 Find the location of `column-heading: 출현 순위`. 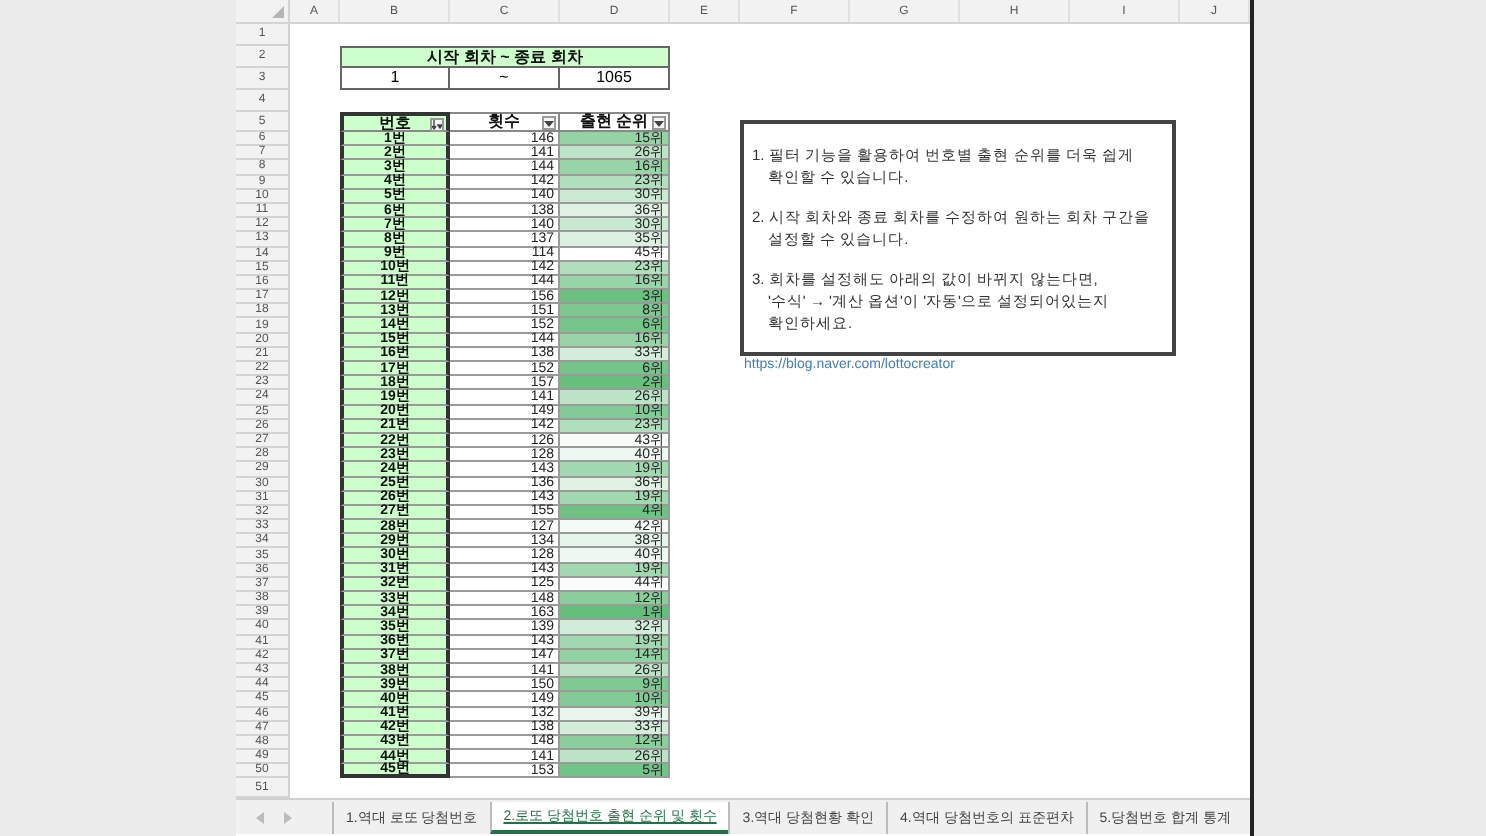

column-heading: 출현 순위 is located at coordinates (614, 122).